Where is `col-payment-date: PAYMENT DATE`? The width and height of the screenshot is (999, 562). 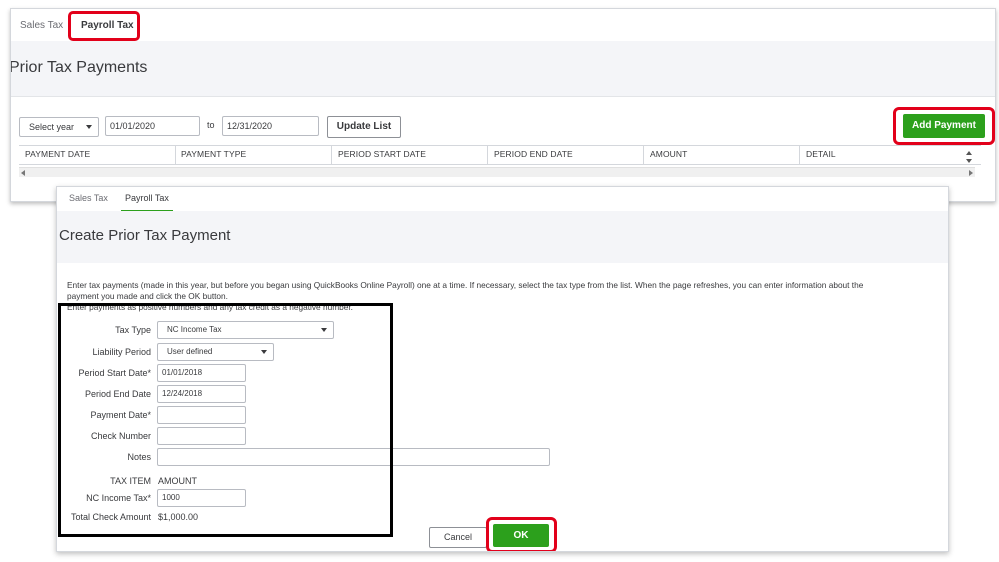
col-payment-date: PAYMENT DATE is located at coordinates (57, 154).